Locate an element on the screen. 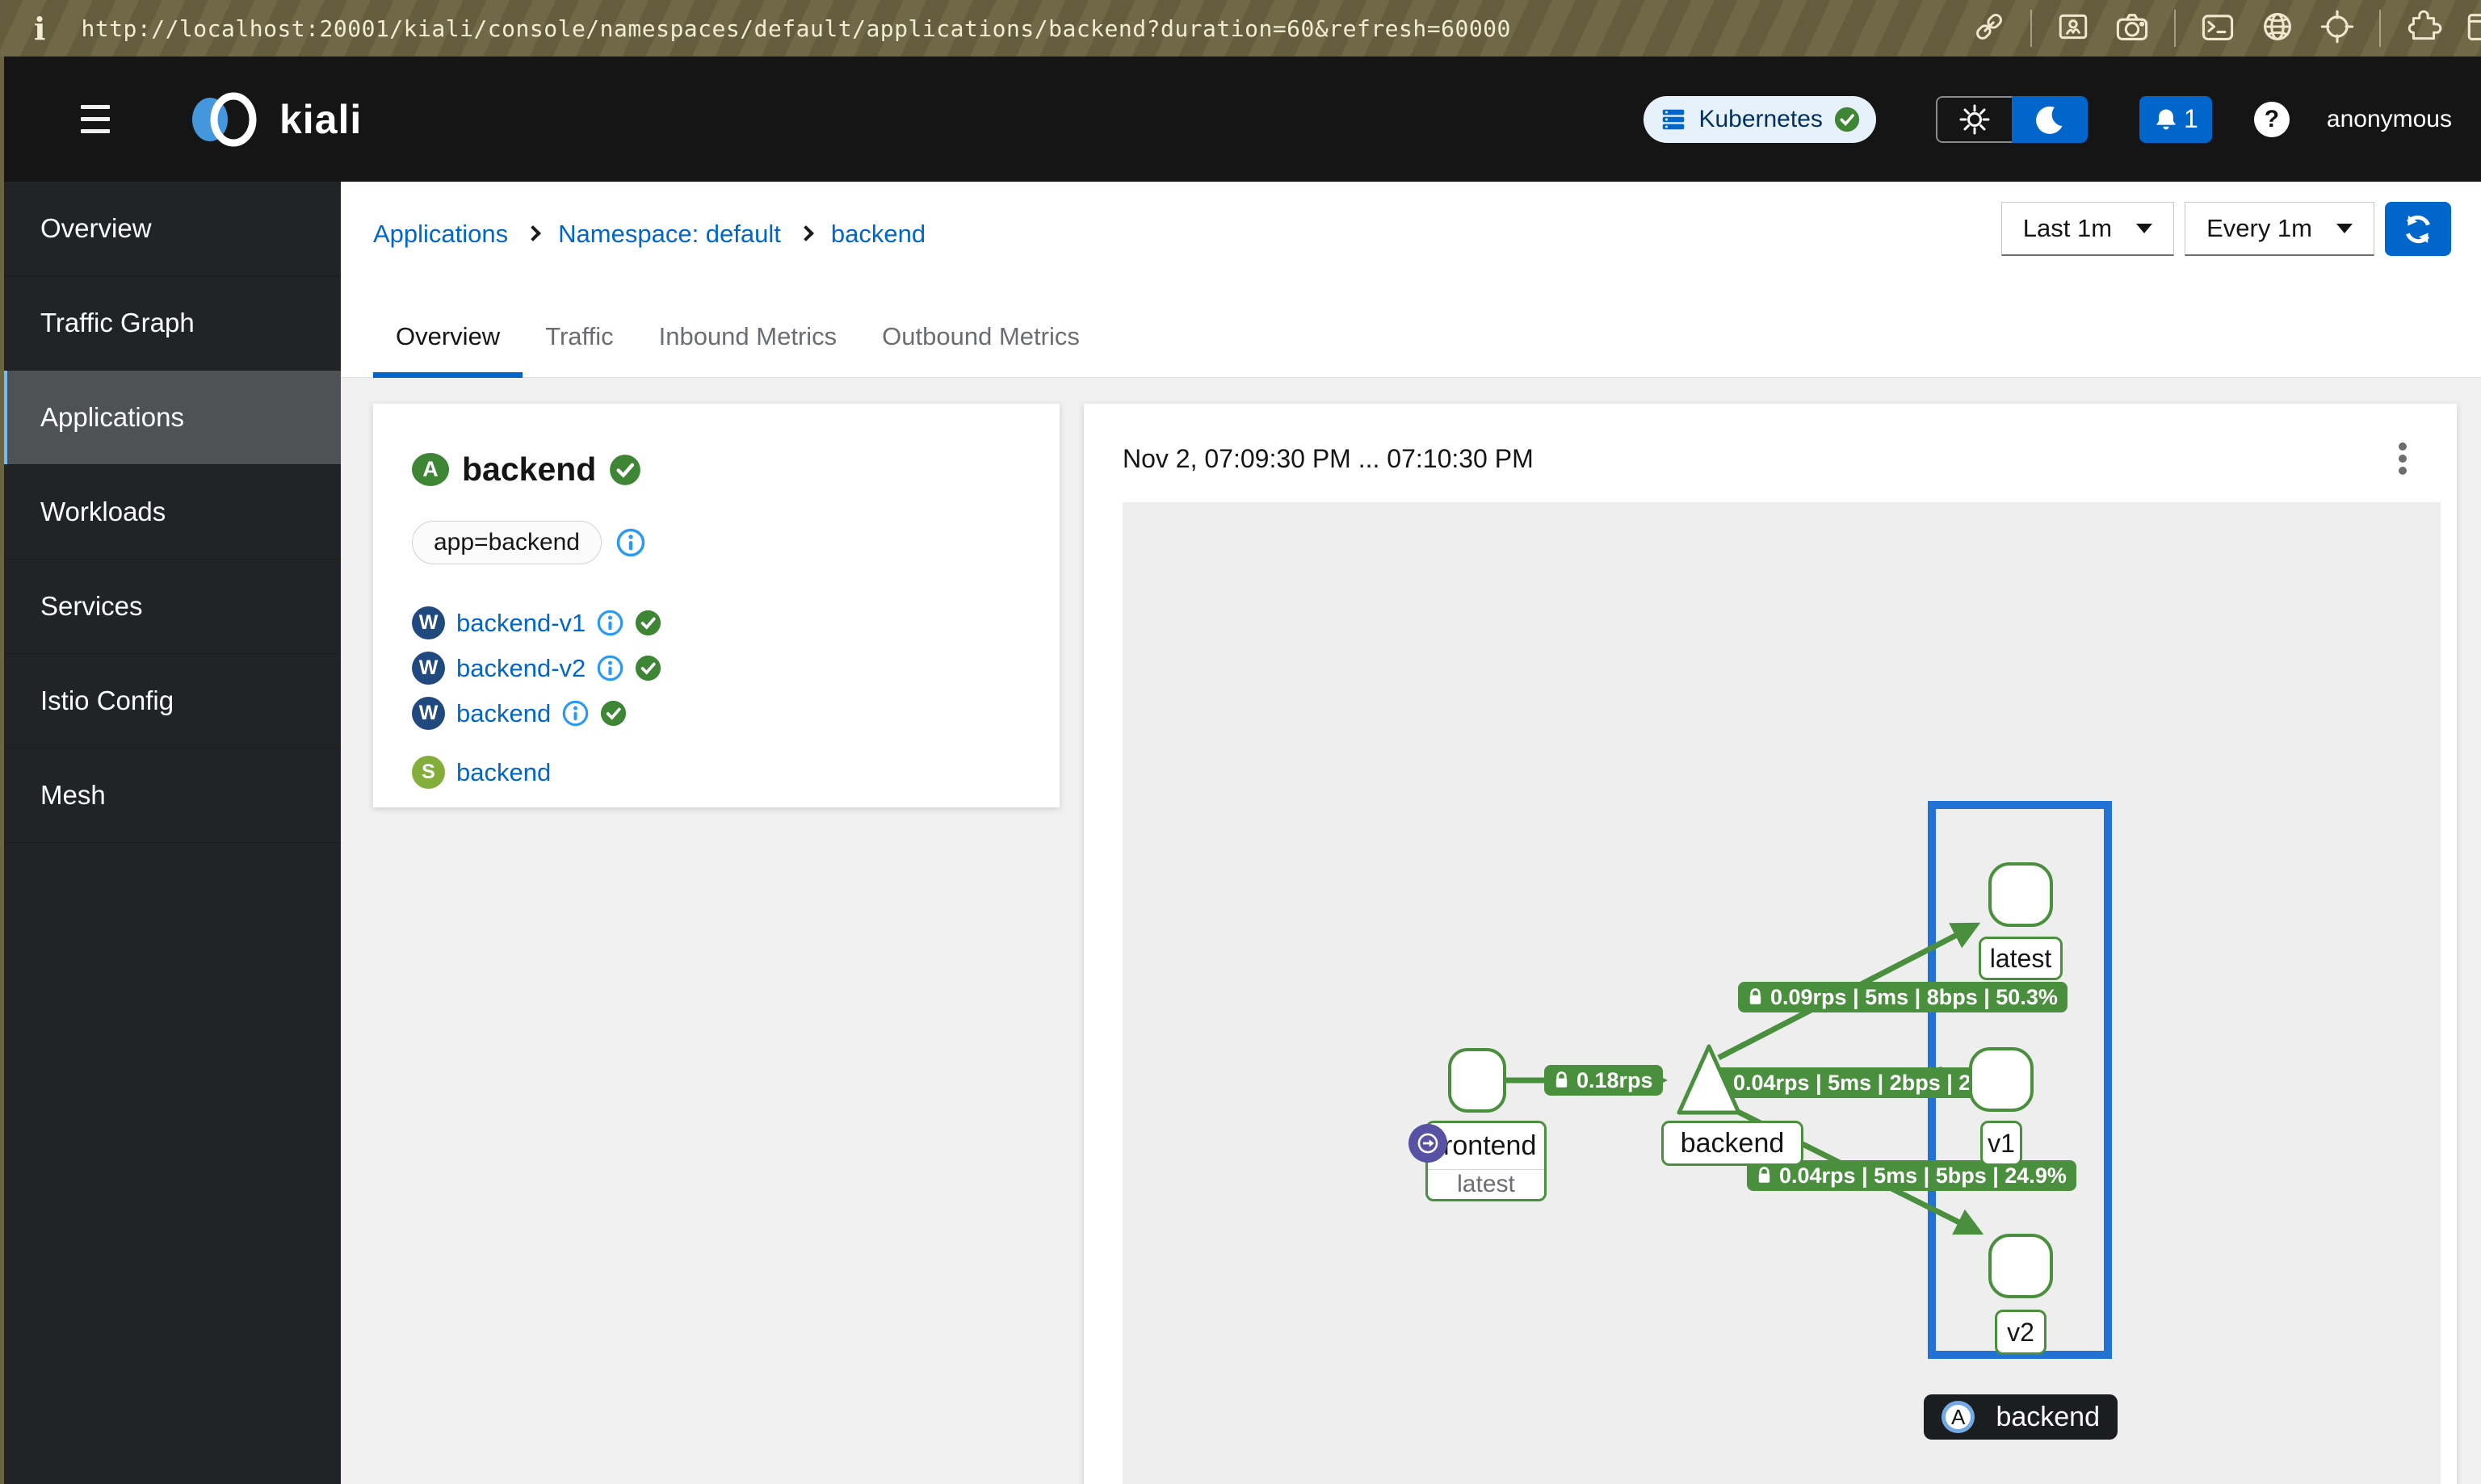 Image resolution: width=2481 pixels, height=1484 pixels. browser-toolbar is located at coordinates (2226, 28).